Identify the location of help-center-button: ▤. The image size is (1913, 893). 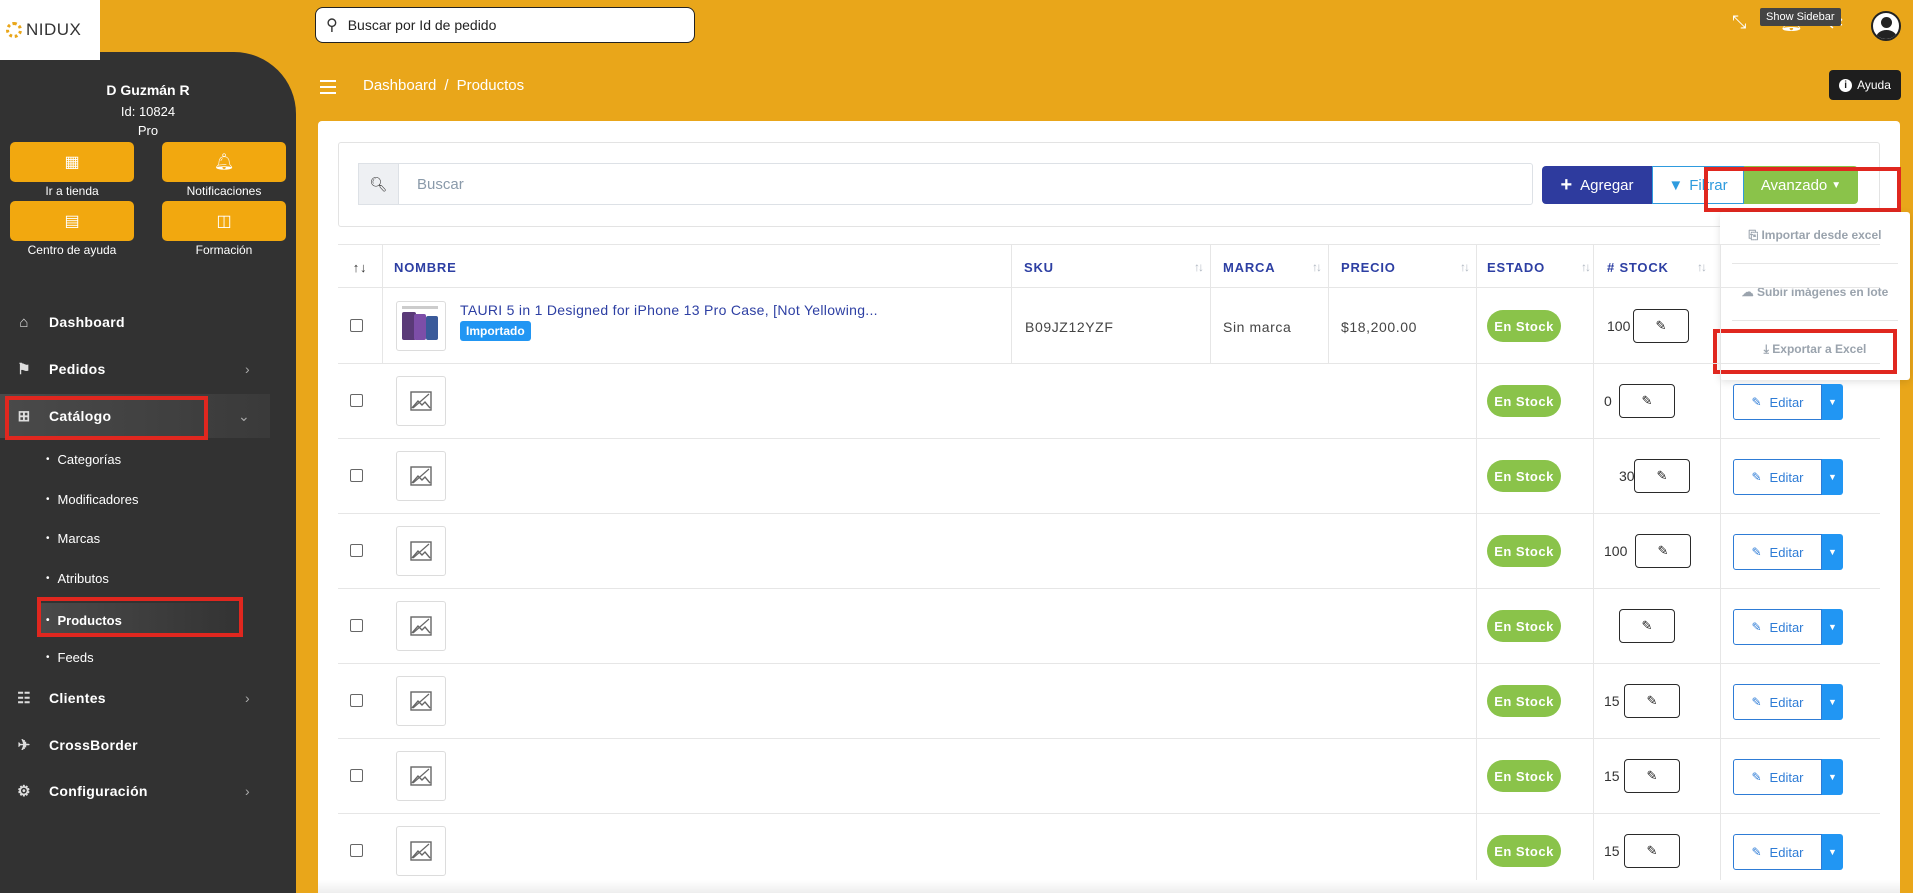
(72, 221).